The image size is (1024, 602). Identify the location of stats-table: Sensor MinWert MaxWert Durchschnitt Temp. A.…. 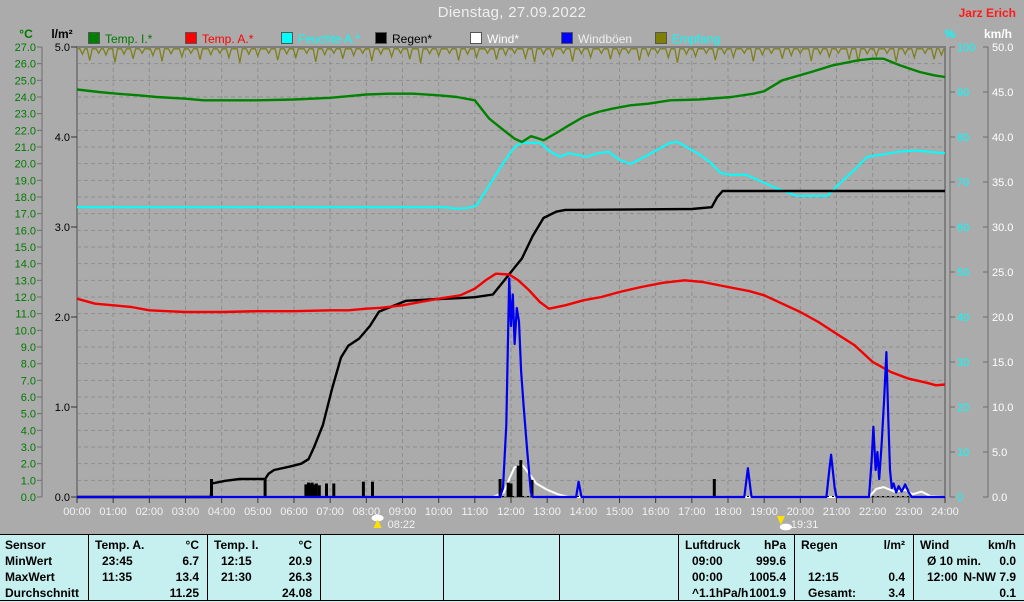
(512, 568).